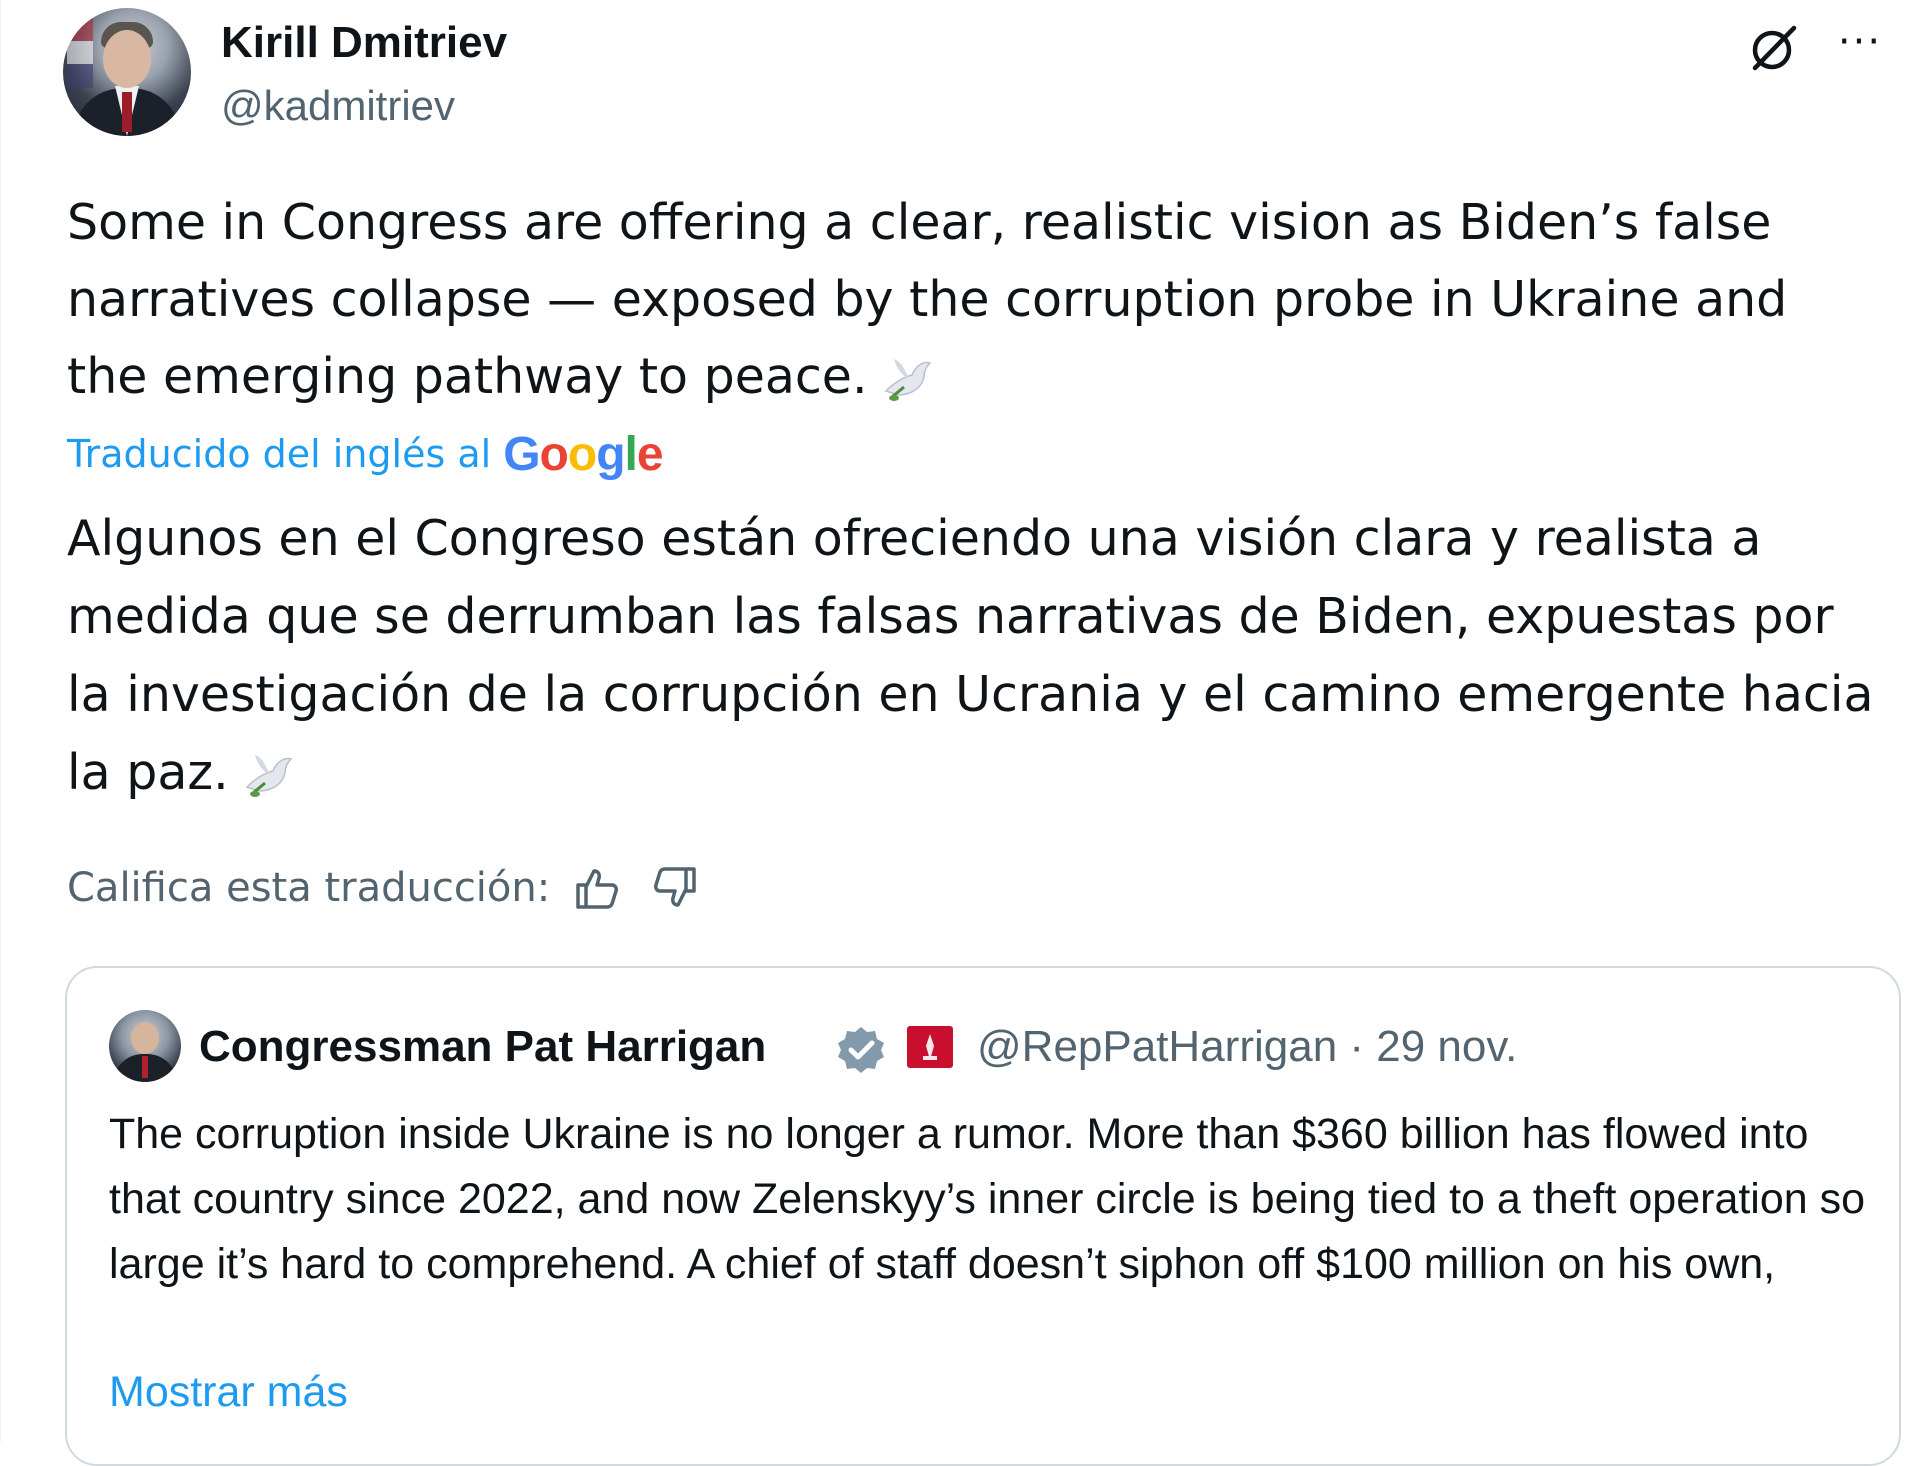  Describe the element at coordinates (675, 888) in the screenshot. I see `thumbs-down-icon` at that location.